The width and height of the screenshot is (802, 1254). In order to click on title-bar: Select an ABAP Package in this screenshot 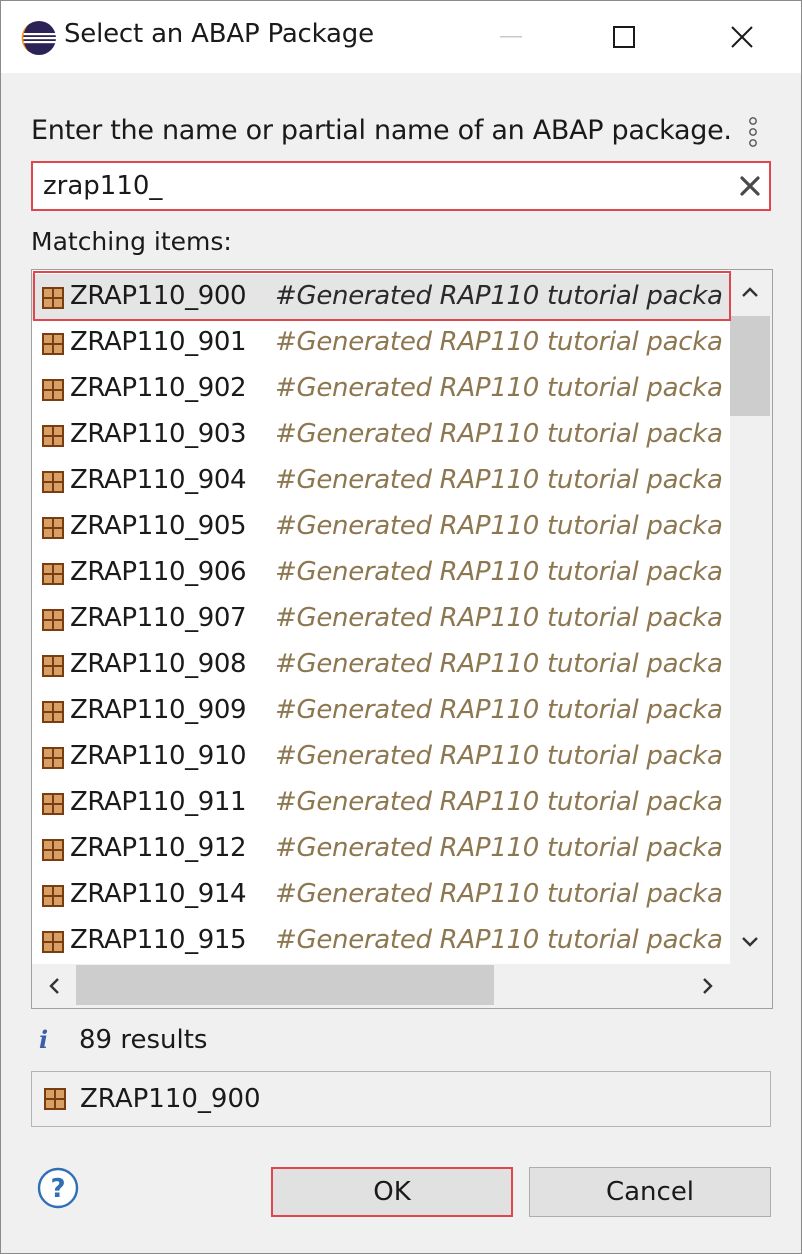, I will do `click(401, 37)`.